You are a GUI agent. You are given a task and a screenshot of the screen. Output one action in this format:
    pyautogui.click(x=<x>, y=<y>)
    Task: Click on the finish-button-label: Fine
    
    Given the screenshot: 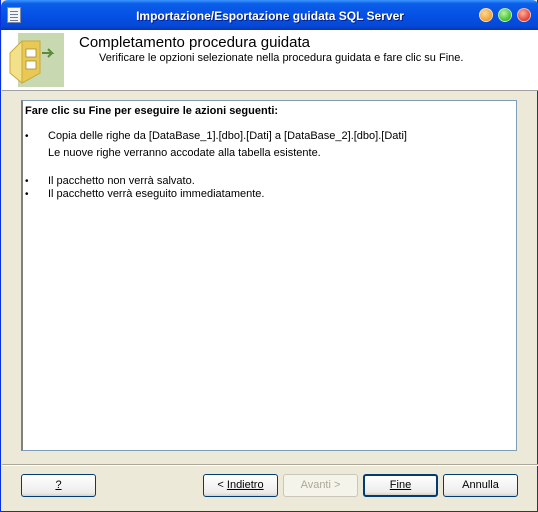 What is the action you would take?
    pyautogui.click(x=400, y=485)
    